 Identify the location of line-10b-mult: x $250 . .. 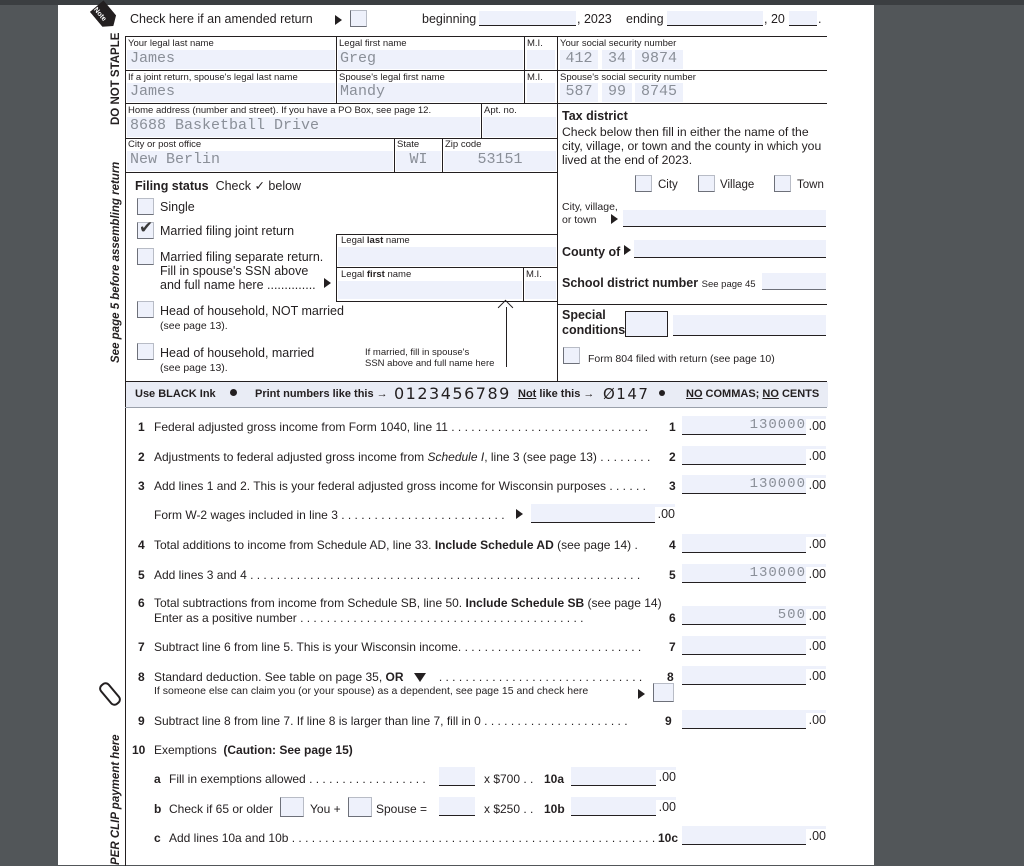
(509, 809).